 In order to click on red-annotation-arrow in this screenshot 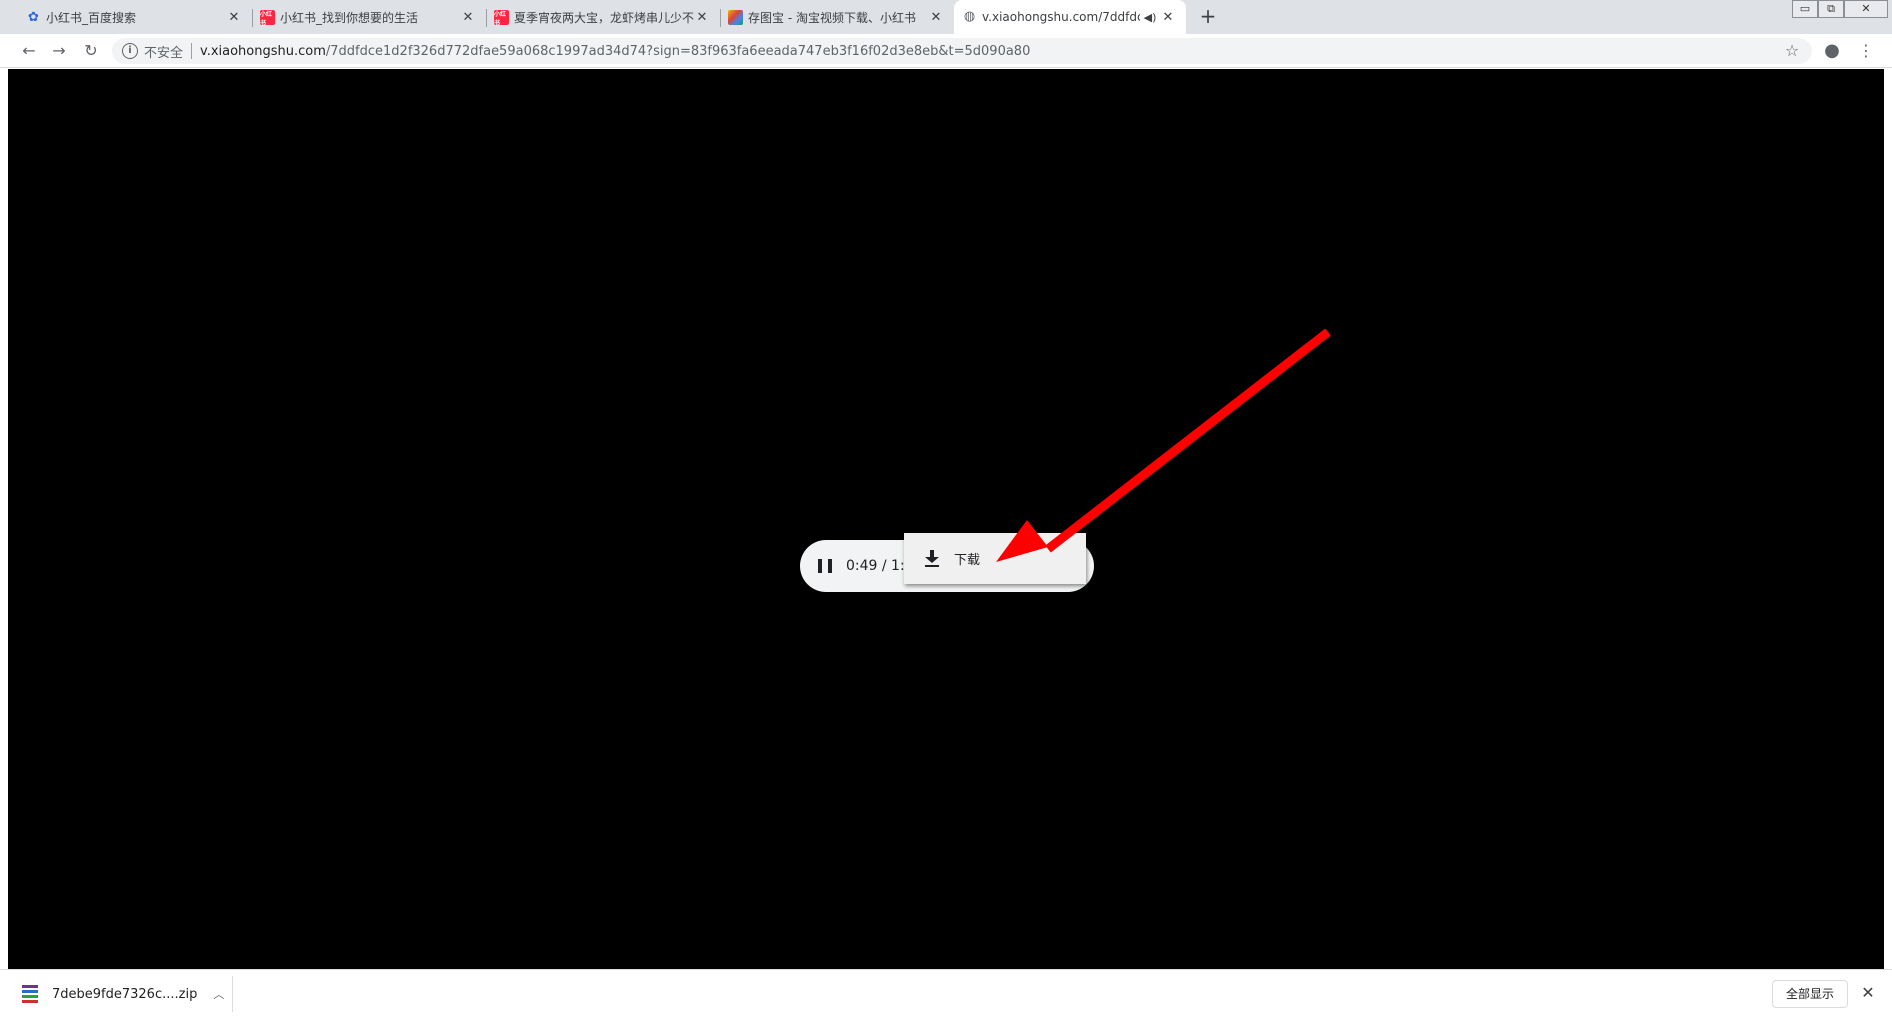, I will do `click(1163, 445)`.